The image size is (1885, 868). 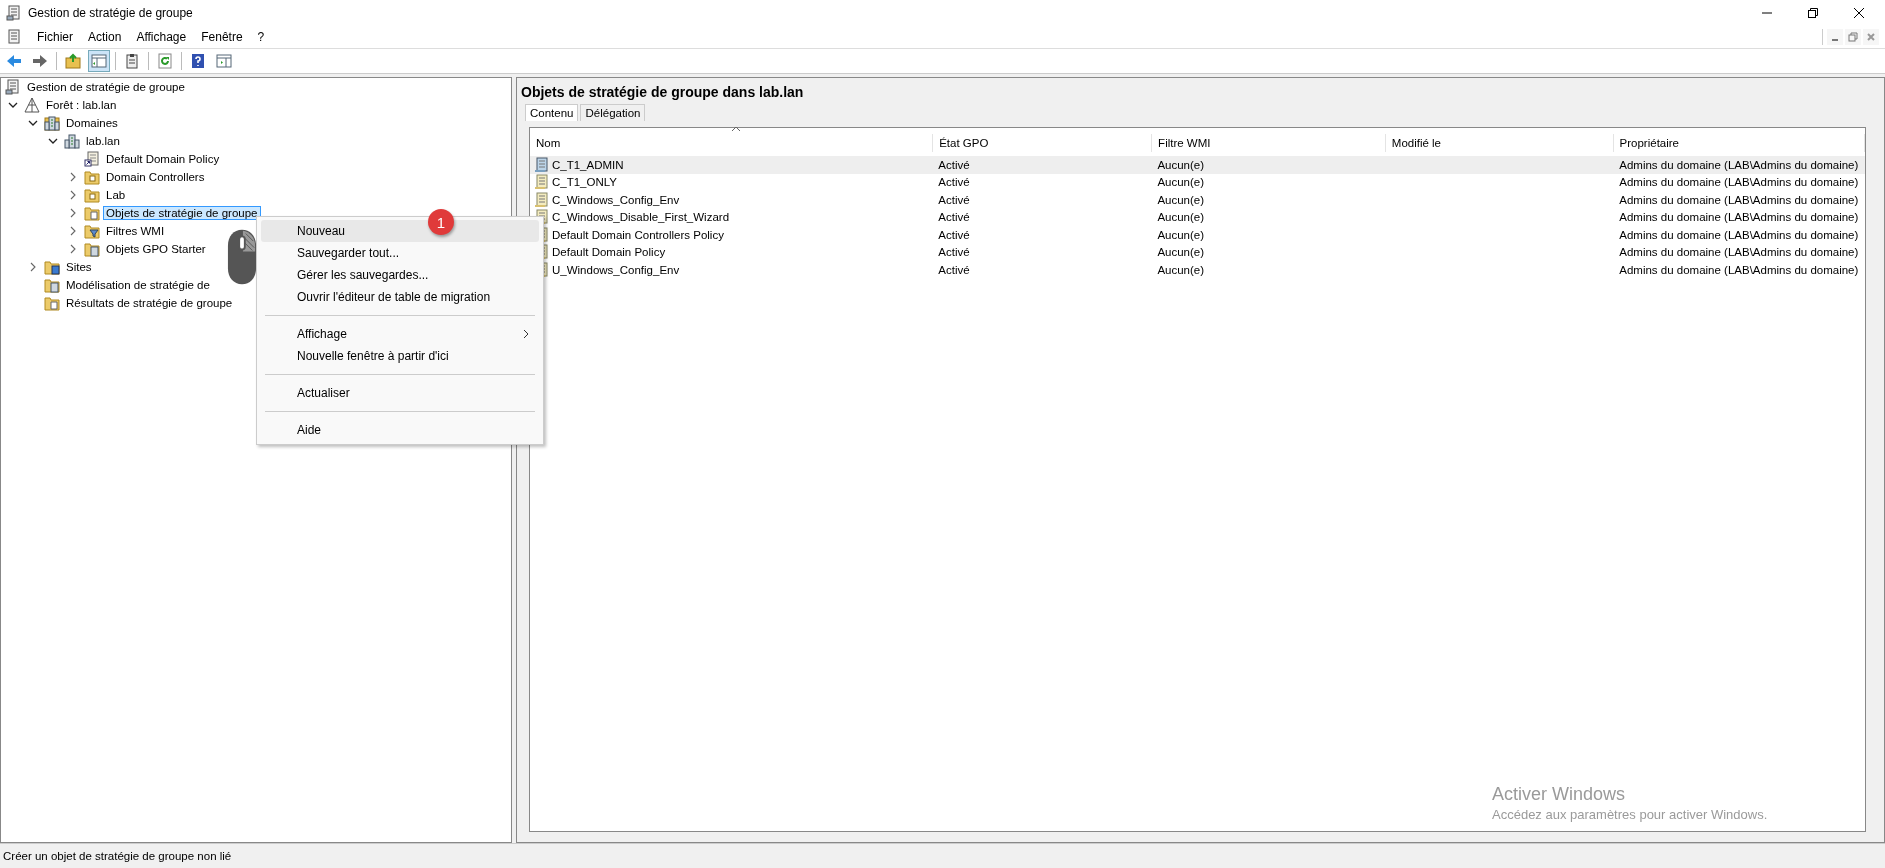 I want to click on menu-item: Fichier, so click(x=55, y=37).